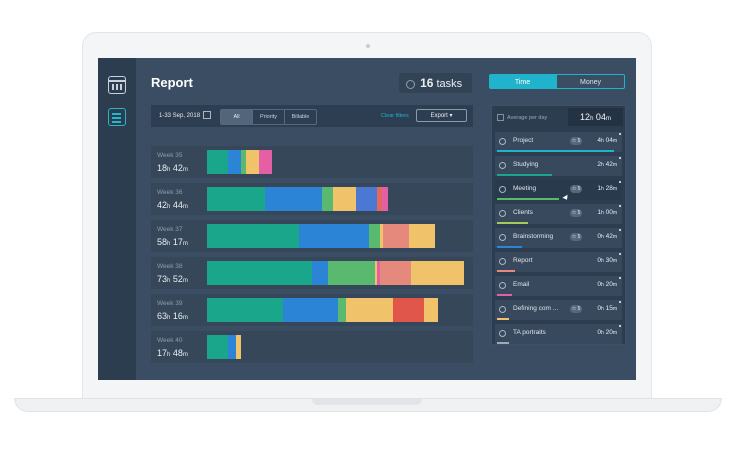 This screenshot has width=736, height=450. What do you see at coordinates (533, 236) in the screenshot?
I see `category-name: Brainstorming` at bounding box center [533, 236].